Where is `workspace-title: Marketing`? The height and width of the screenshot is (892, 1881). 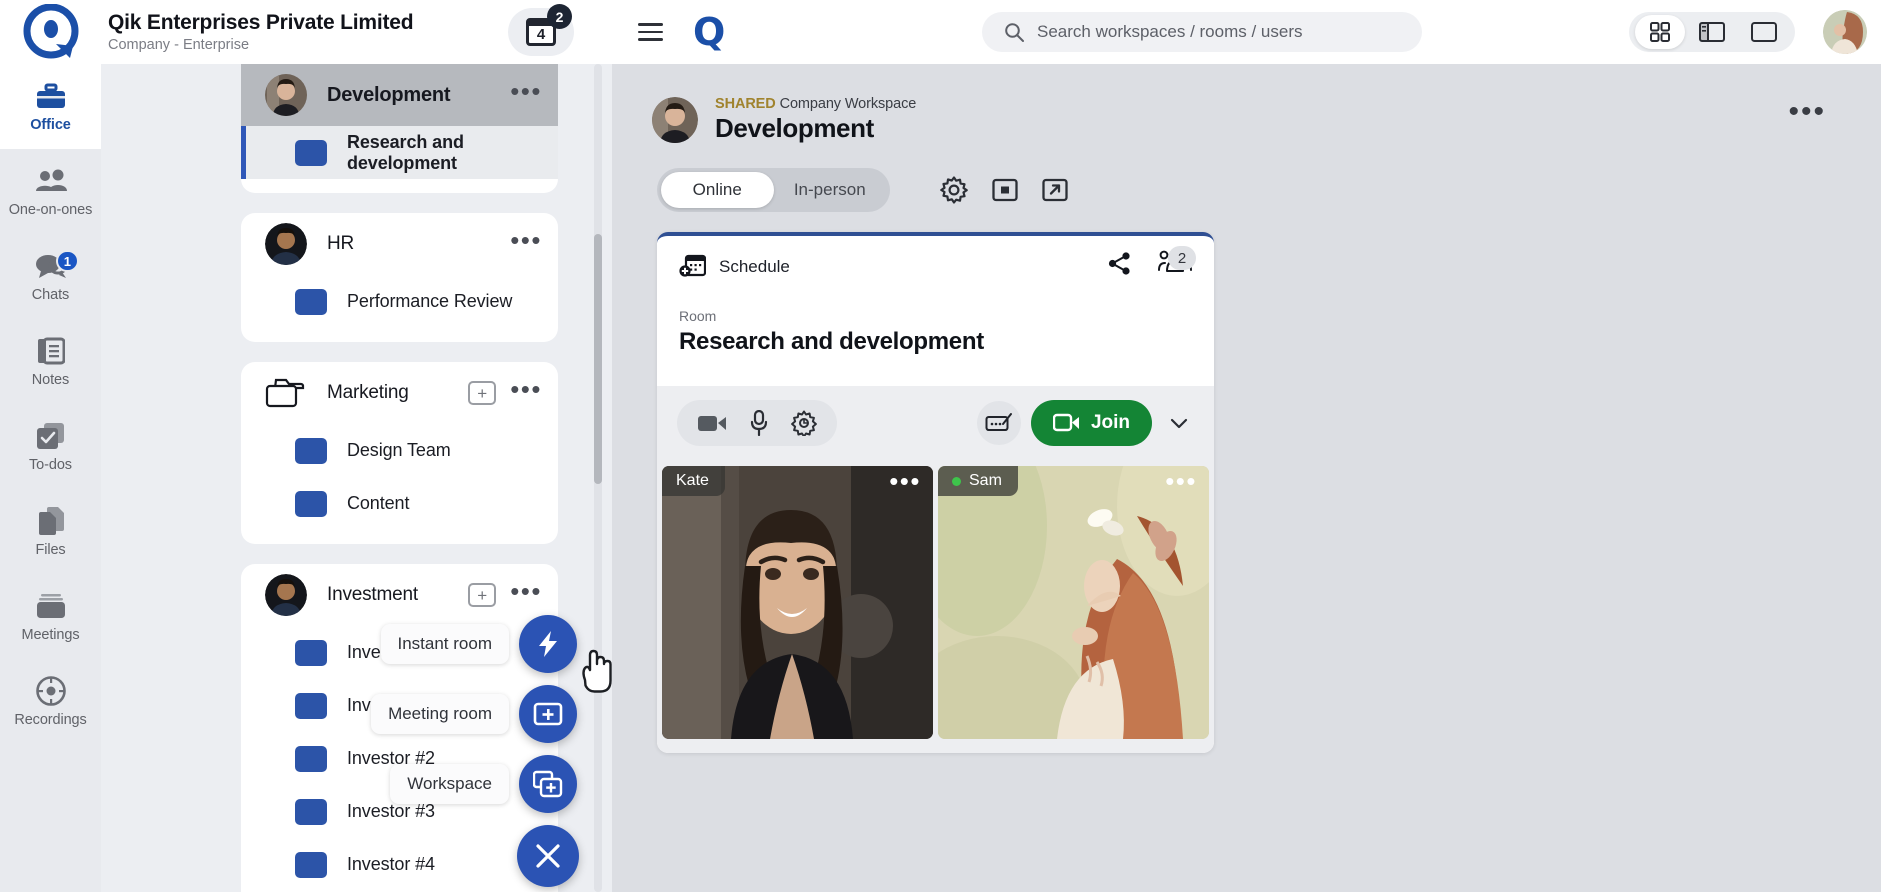 workspace-title: Marketing is located at coordinates (368, 392).